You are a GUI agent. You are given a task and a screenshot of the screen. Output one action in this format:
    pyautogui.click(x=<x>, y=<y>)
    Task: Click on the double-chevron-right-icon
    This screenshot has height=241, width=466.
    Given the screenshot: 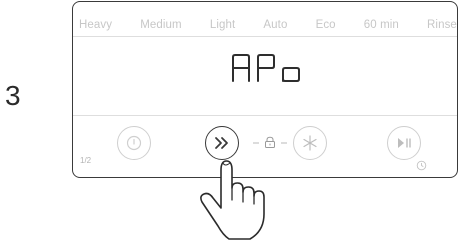 What is the action you would take?
    pyautogui.click(x=221, y=143)
    